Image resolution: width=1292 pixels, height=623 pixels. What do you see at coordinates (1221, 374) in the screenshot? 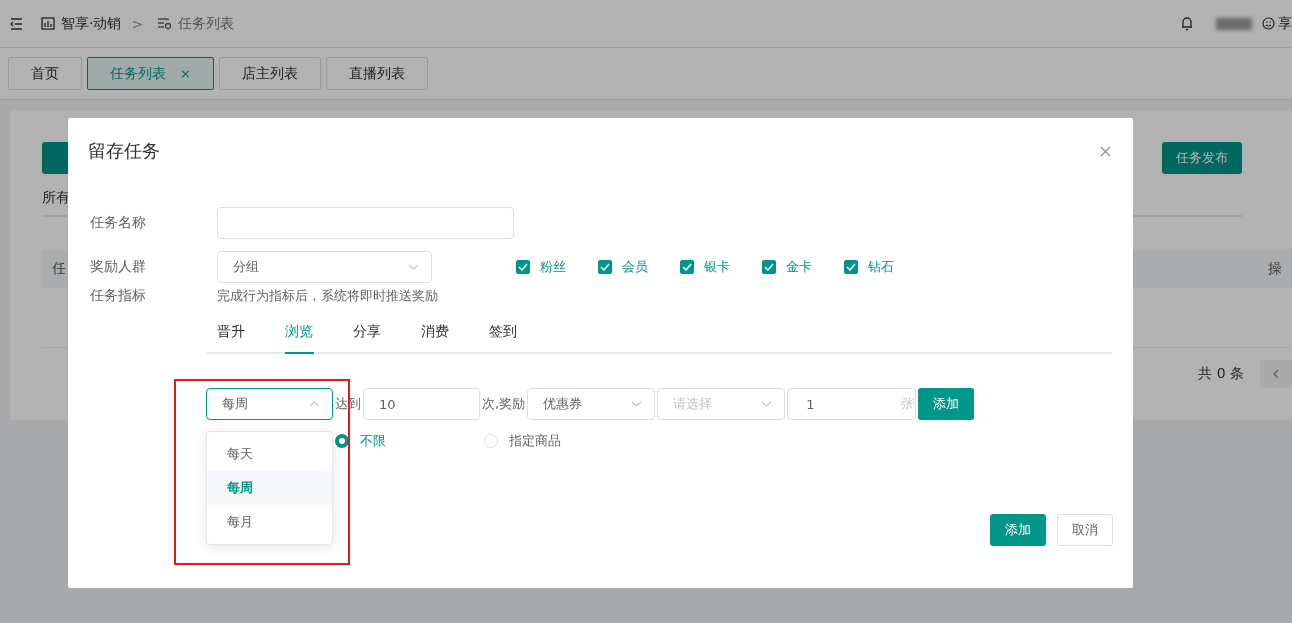
I see `total-count: 共 0 条` at bounding box center [1221, 374].